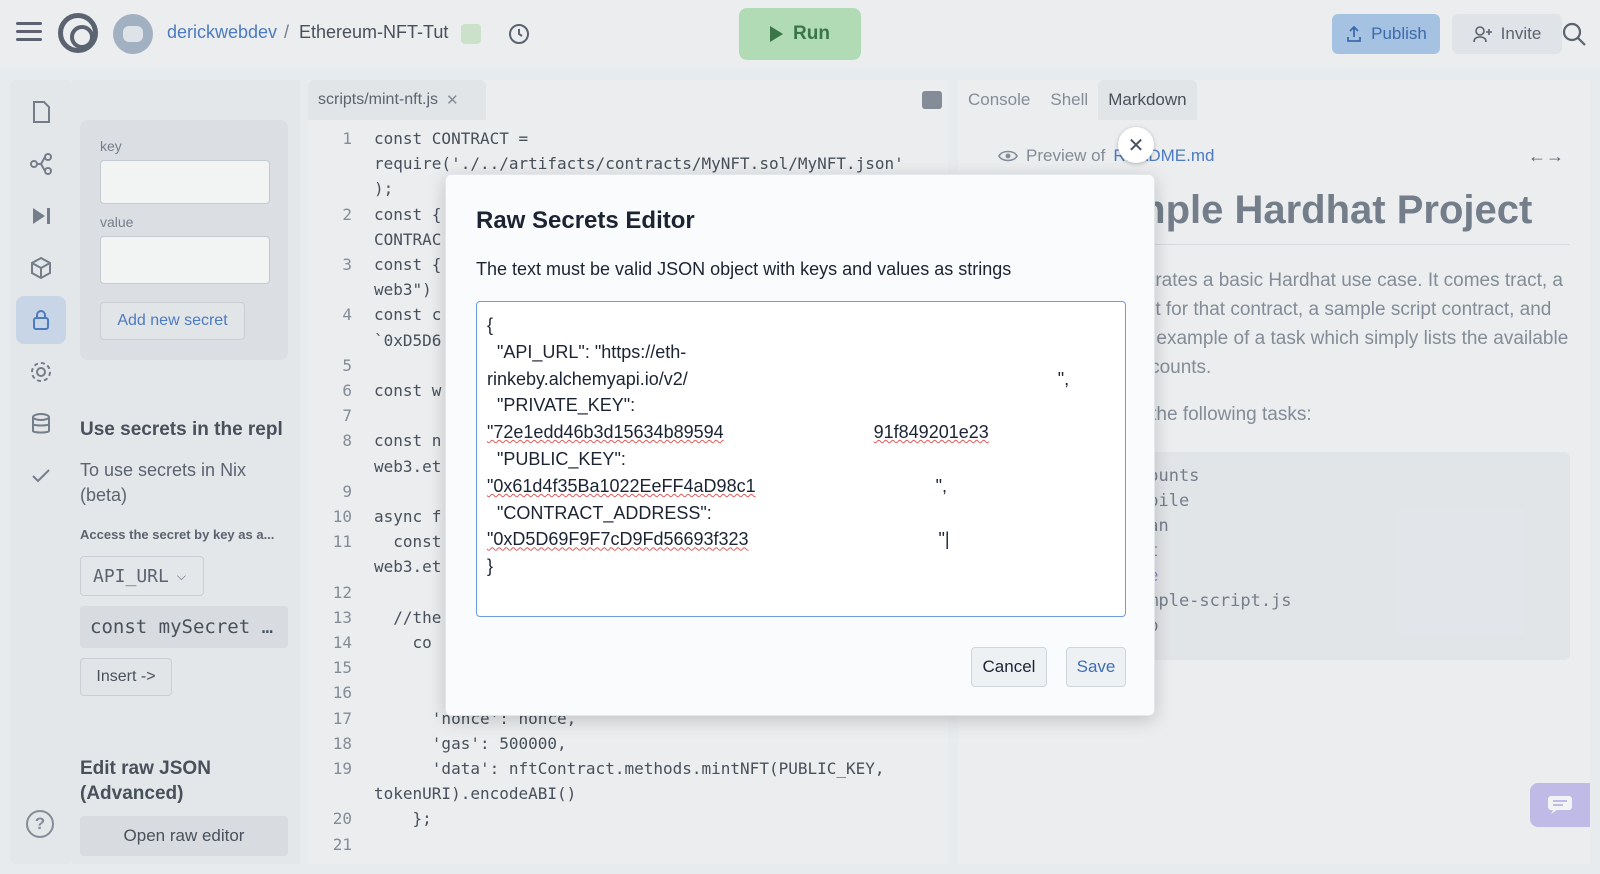  I want to click on json-line-text: "0xD5D69F9F7cD9Fd56693f323, so click(618, 539).